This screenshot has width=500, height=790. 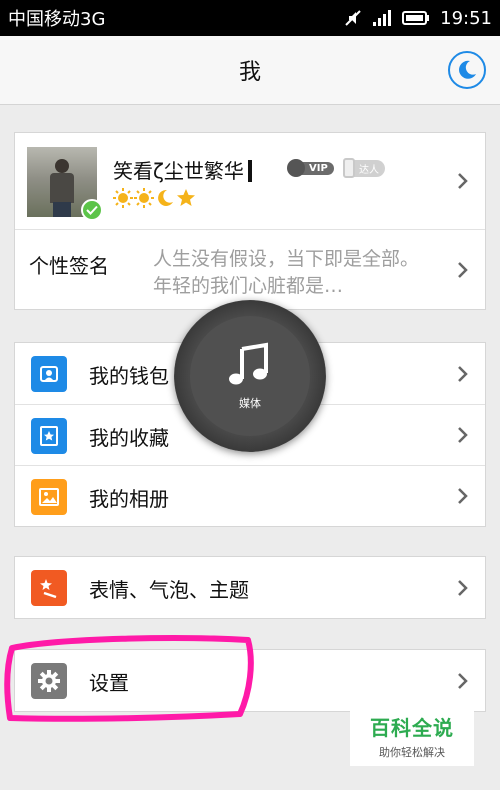 I want to click on signature-label: 个性签名, so click(x=69, y=266).